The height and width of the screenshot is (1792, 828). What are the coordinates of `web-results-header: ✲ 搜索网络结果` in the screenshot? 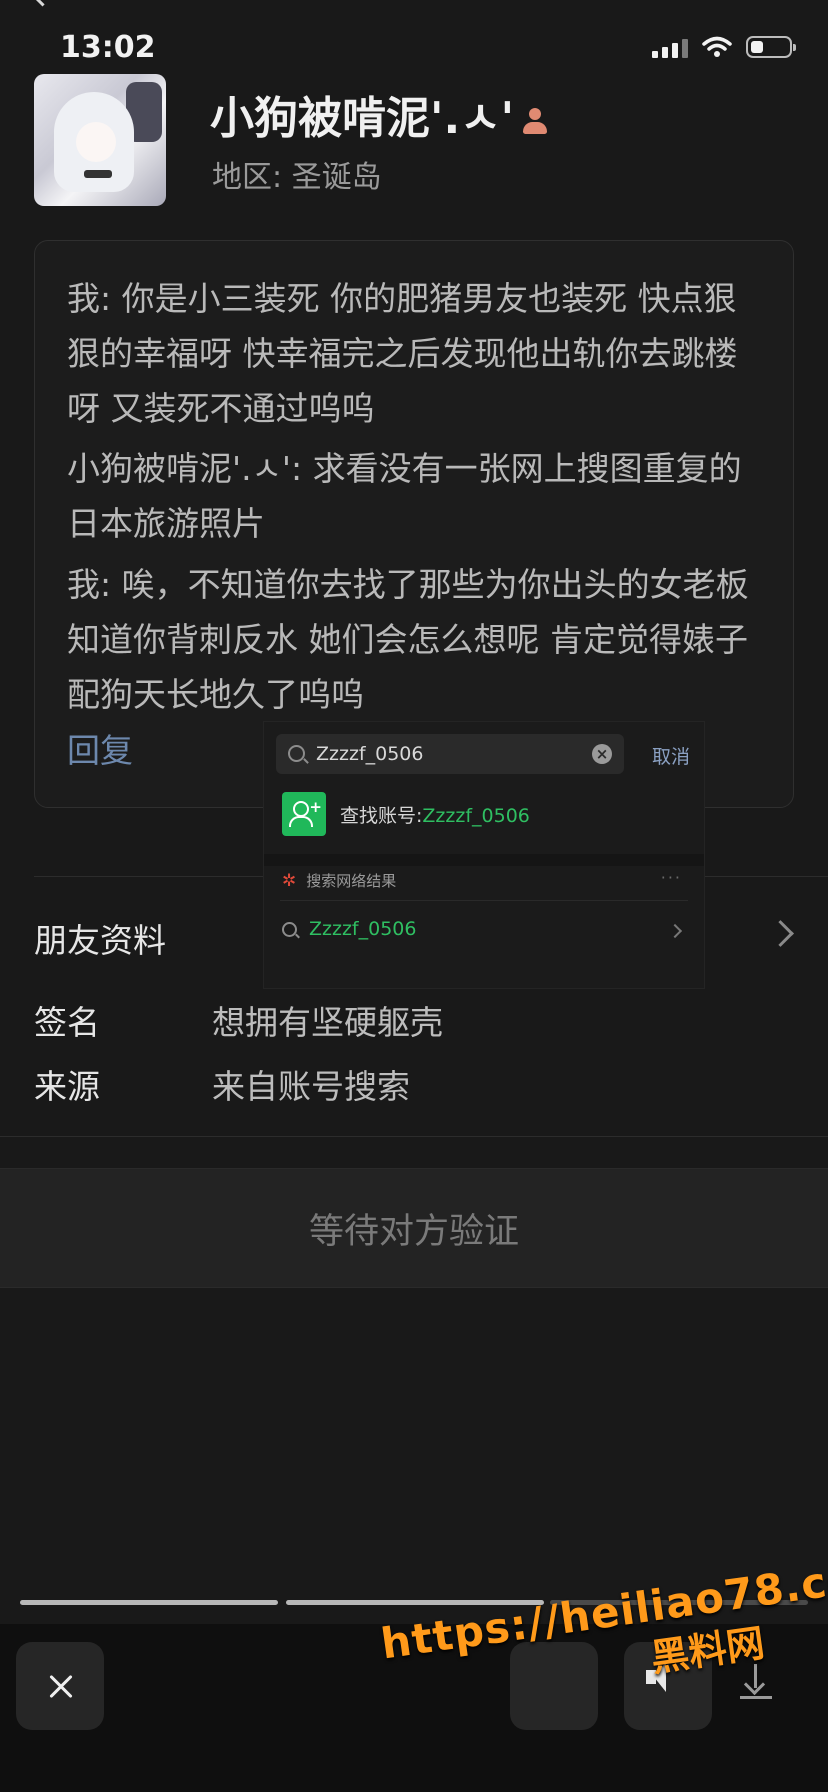 It's located at (339, 880).